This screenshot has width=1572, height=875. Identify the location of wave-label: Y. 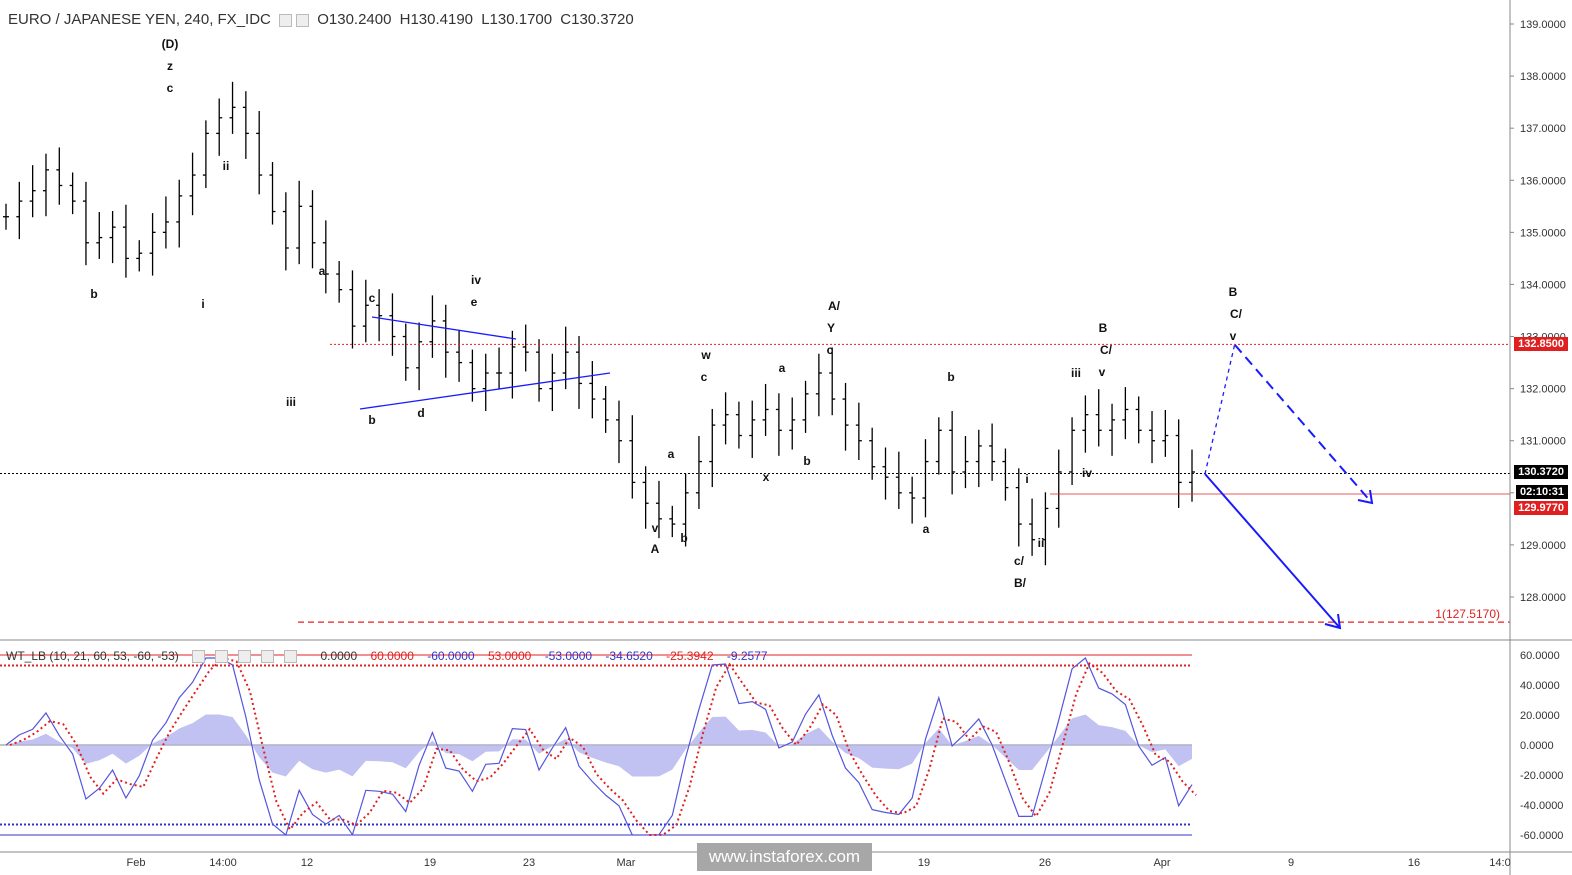
(831, 328).